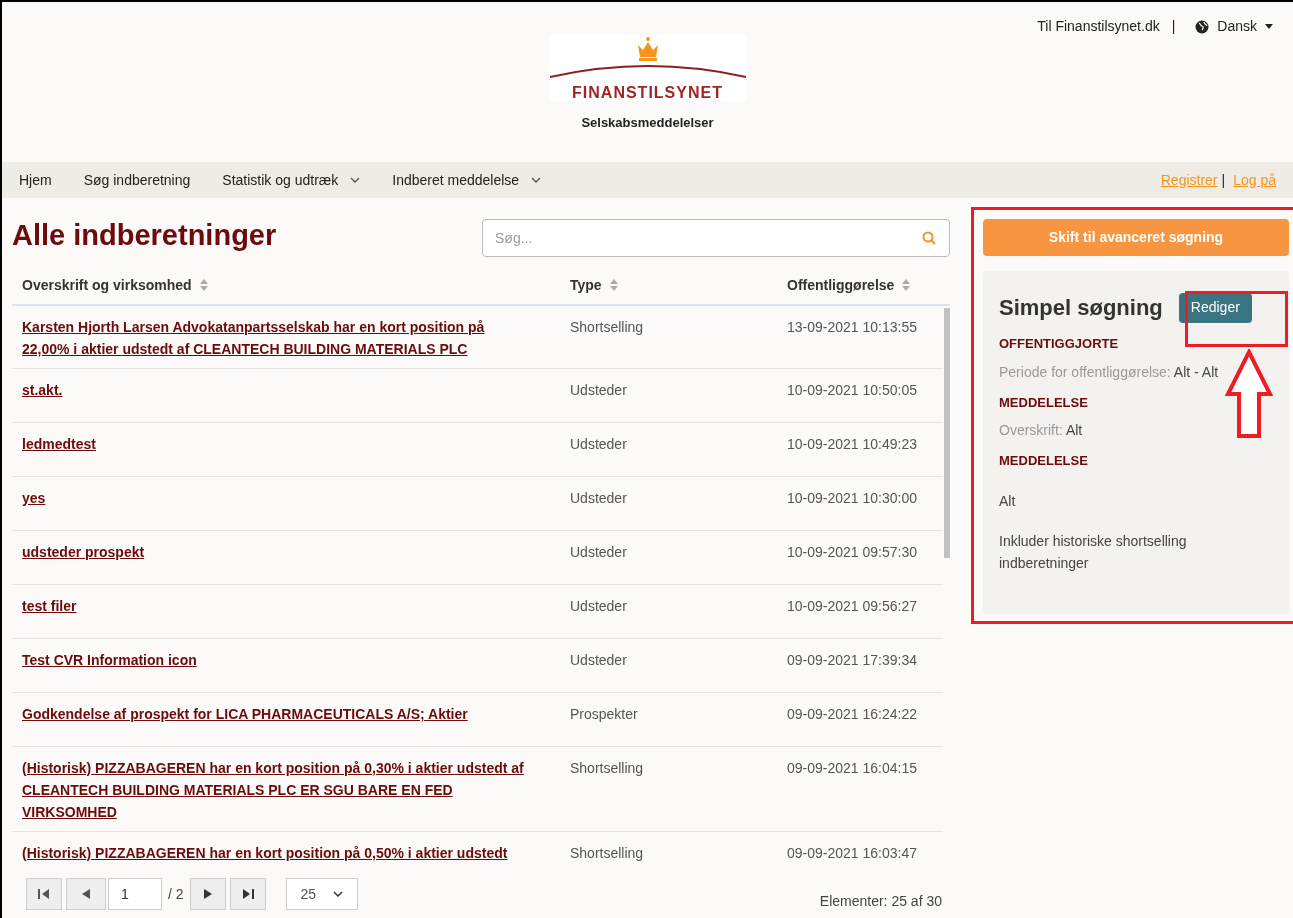  Describe the element at coordinates (1093, 552) in the screenshot. I see `historic-note: Inkluder historiske shortselling indberetninger` at that location.